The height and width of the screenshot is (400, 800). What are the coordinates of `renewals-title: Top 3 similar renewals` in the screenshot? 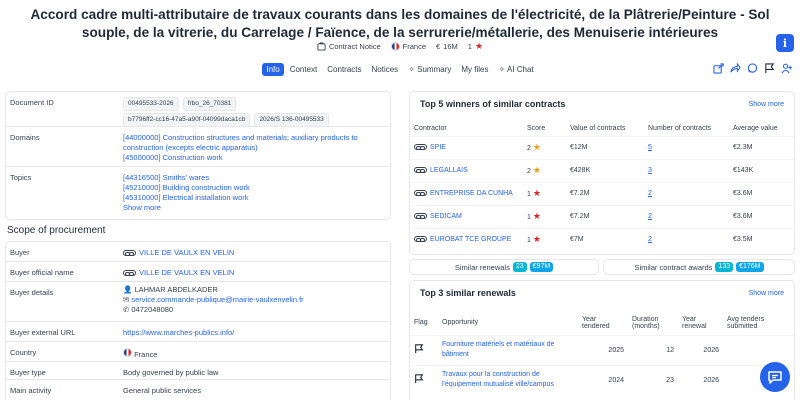 It's located at (468, 293).